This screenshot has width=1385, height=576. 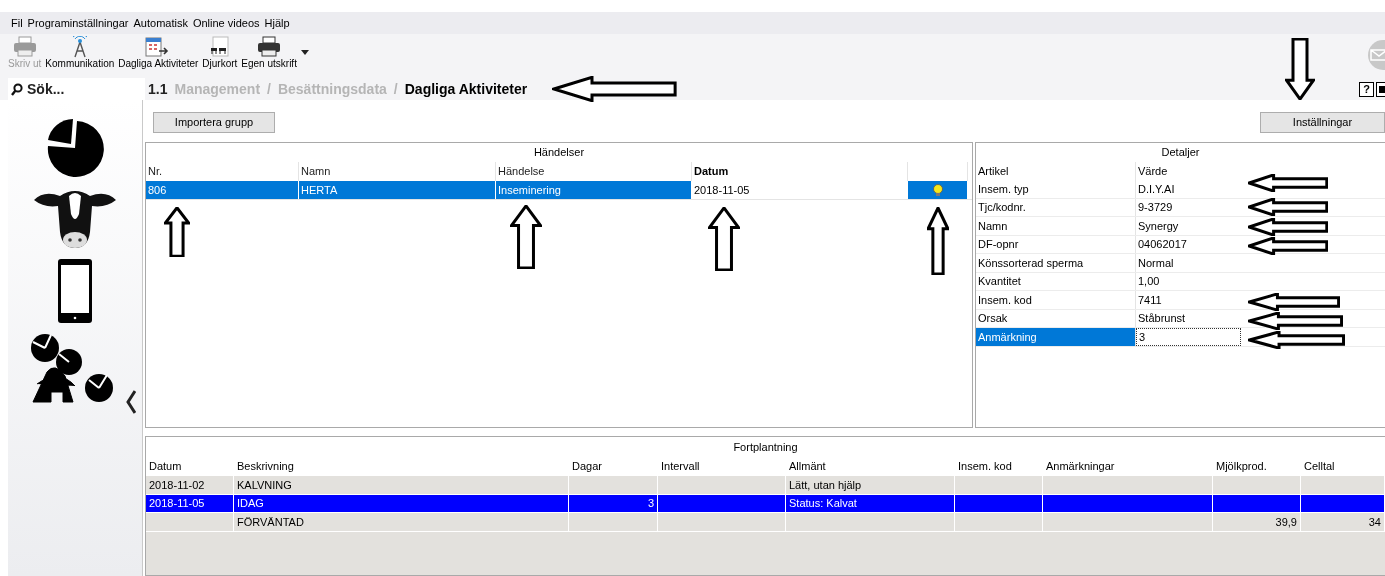 I want to click on table-cell: 2018-11-02, so click(x=190, y=485).